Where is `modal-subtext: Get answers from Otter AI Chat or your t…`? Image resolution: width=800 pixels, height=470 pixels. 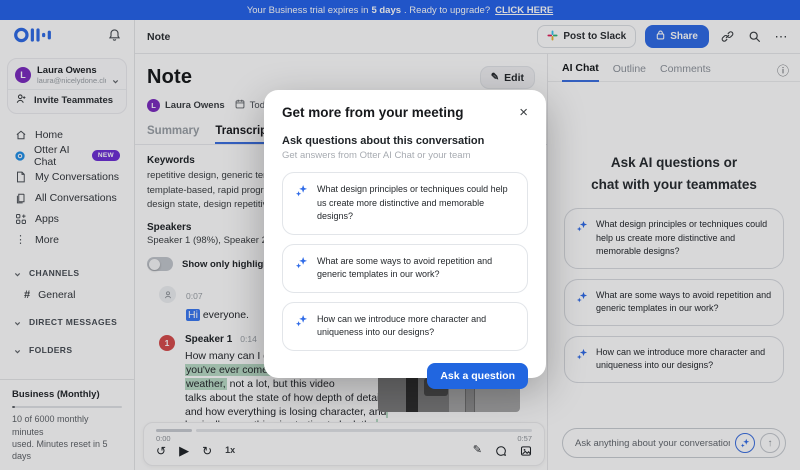
modal-subtext: Get answers from Otter AI Chat or your t… is located at coordinates (376, 155).